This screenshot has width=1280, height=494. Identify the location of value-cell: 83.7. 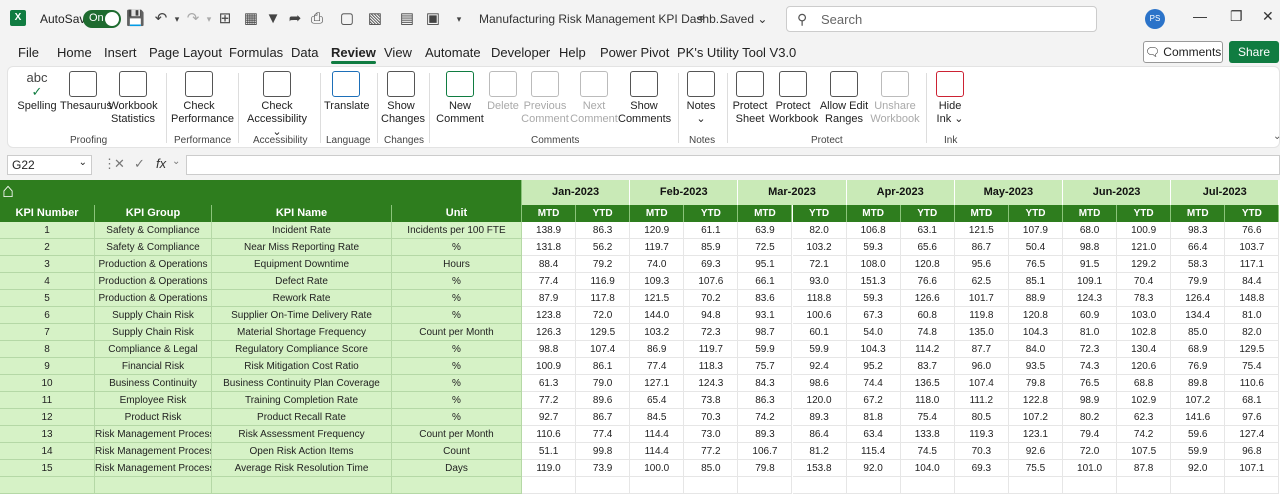
(927, 366).